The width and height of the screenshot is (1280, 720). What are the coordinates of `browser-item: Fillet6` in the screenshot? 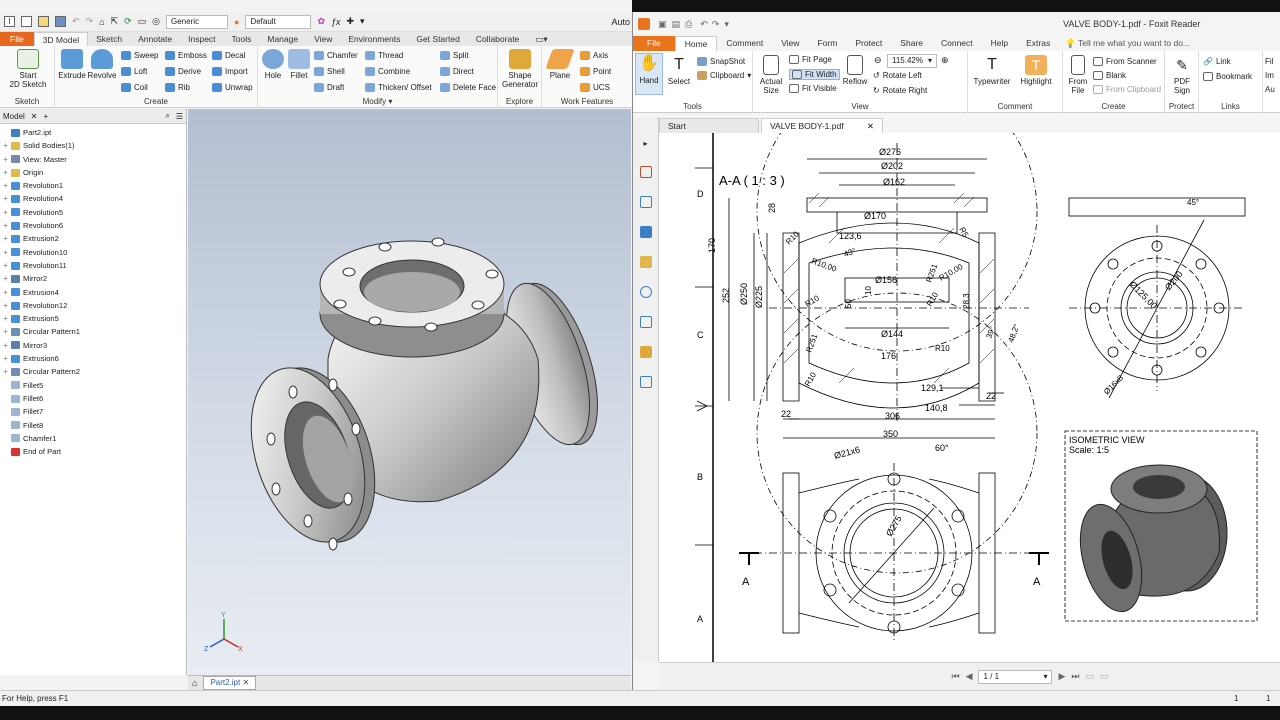 It's located at (94, 398).